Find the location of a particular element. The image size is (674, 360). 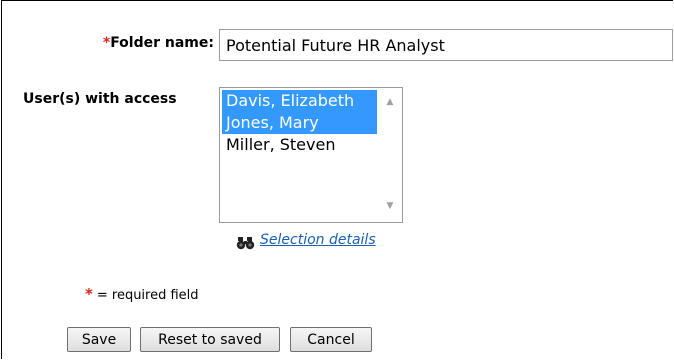

selection-details: Selection details is located at coordinates (306, 240).